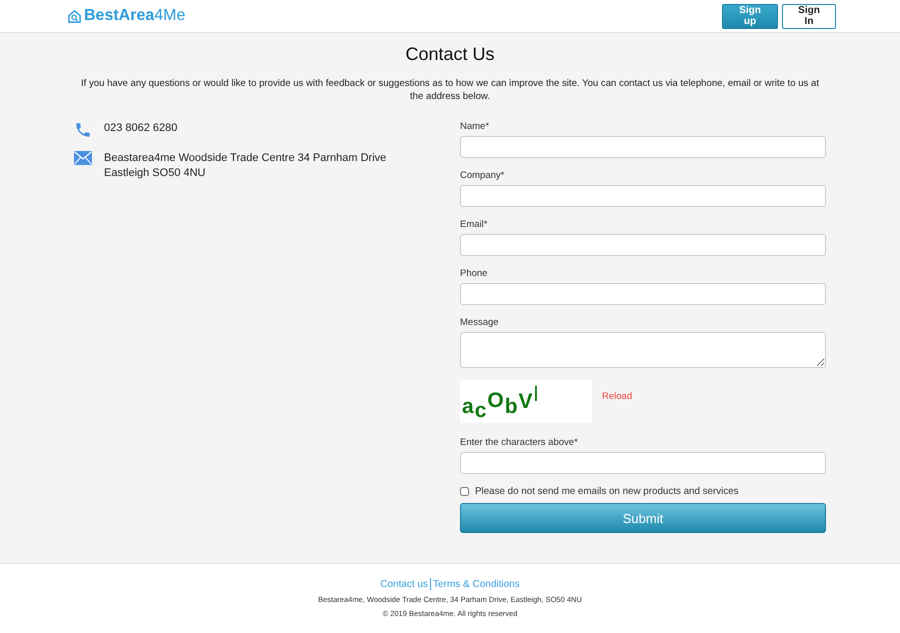 The width and height of the screenshot is (900, 633). I want to click on sign-in-button: Sign In, so click(809, 16).